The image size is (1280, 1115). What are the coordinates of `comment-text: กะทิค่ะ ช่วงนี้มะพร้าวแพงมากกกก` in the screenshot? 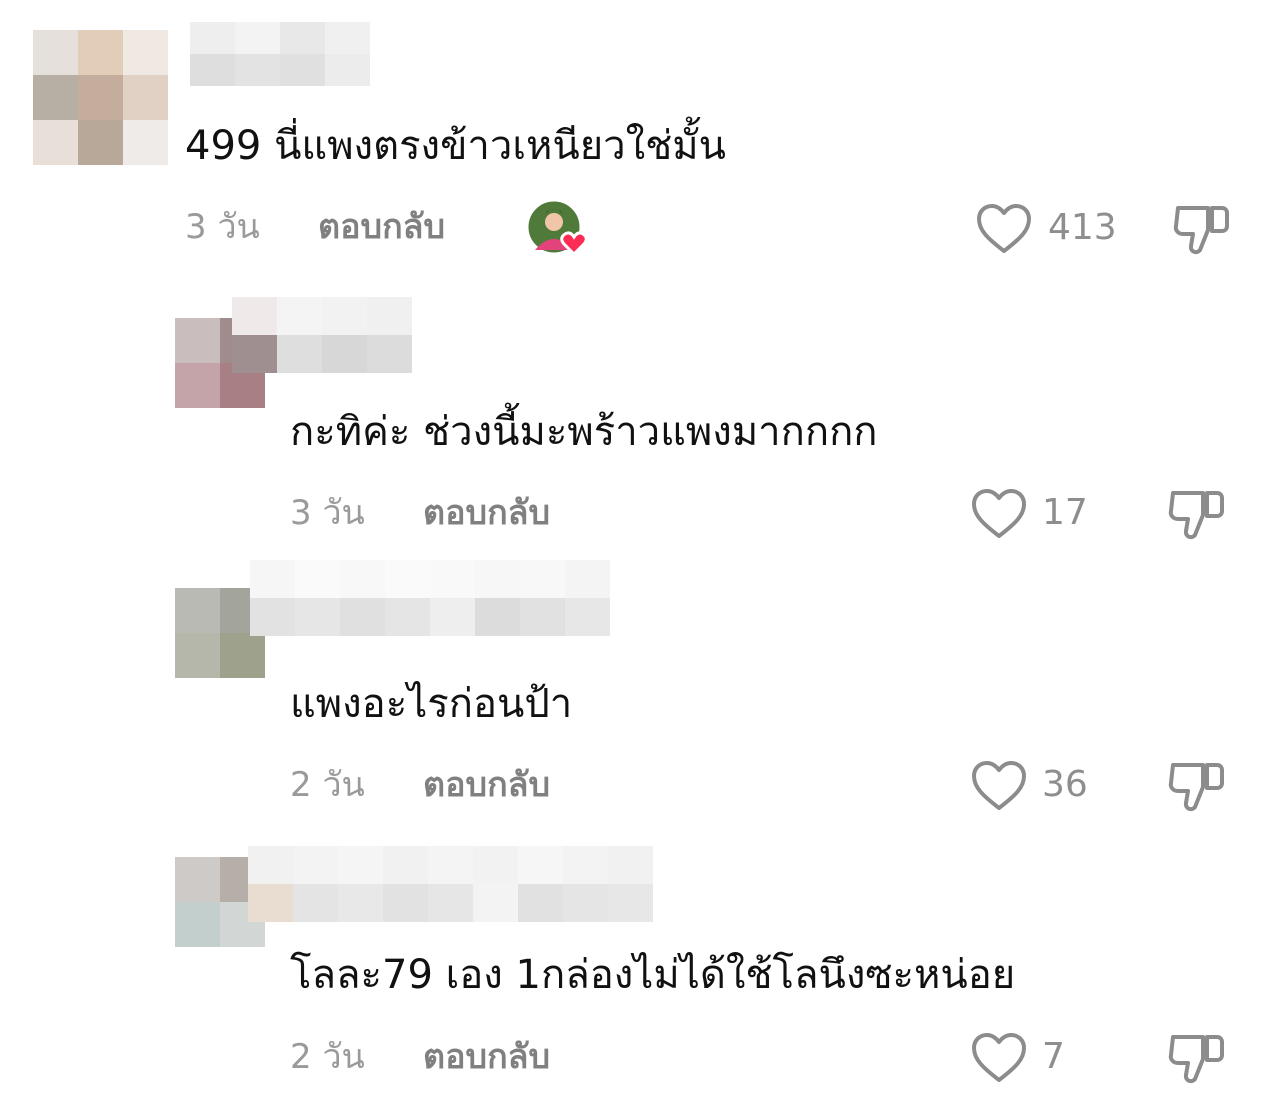 It's located at (584, 432).